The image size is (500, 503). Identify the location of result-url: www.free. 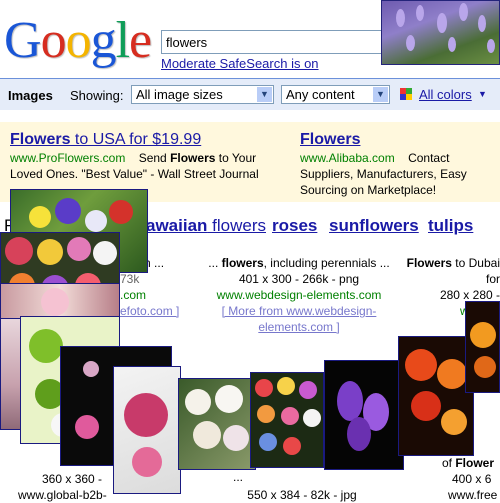
(474, 495).